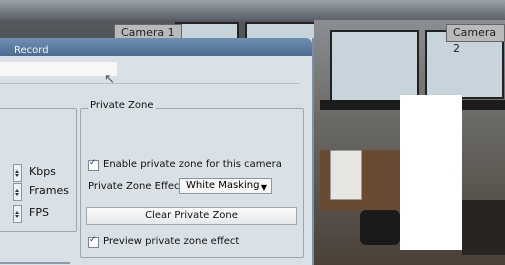  I want to click on chair, so click(380, 227).